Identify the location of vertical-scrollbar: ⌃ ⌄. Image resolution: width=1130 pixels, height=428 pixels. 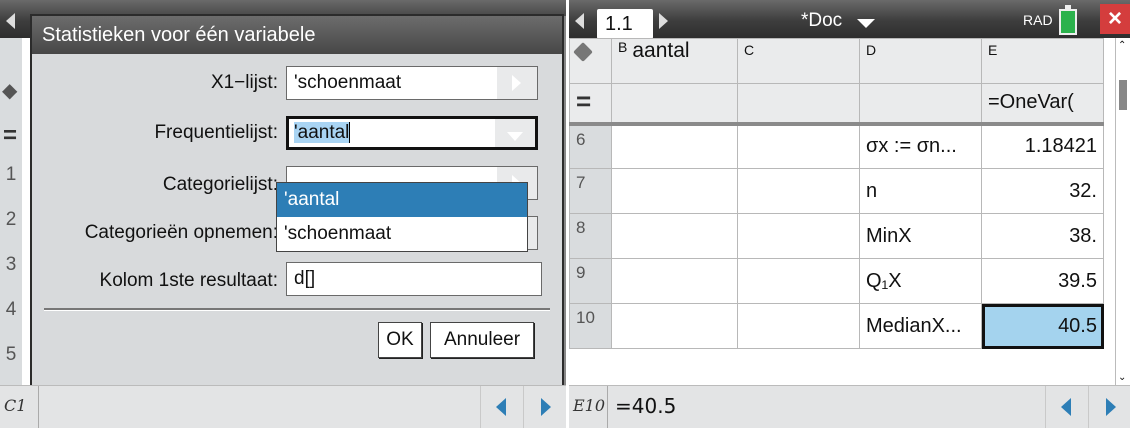
(1122, 211).